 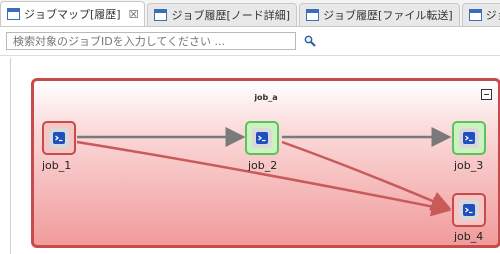 What do you see at coordinates (469, 236) in the screenshot?
I see `job-label: job_4` at bounding box center [469, 236].